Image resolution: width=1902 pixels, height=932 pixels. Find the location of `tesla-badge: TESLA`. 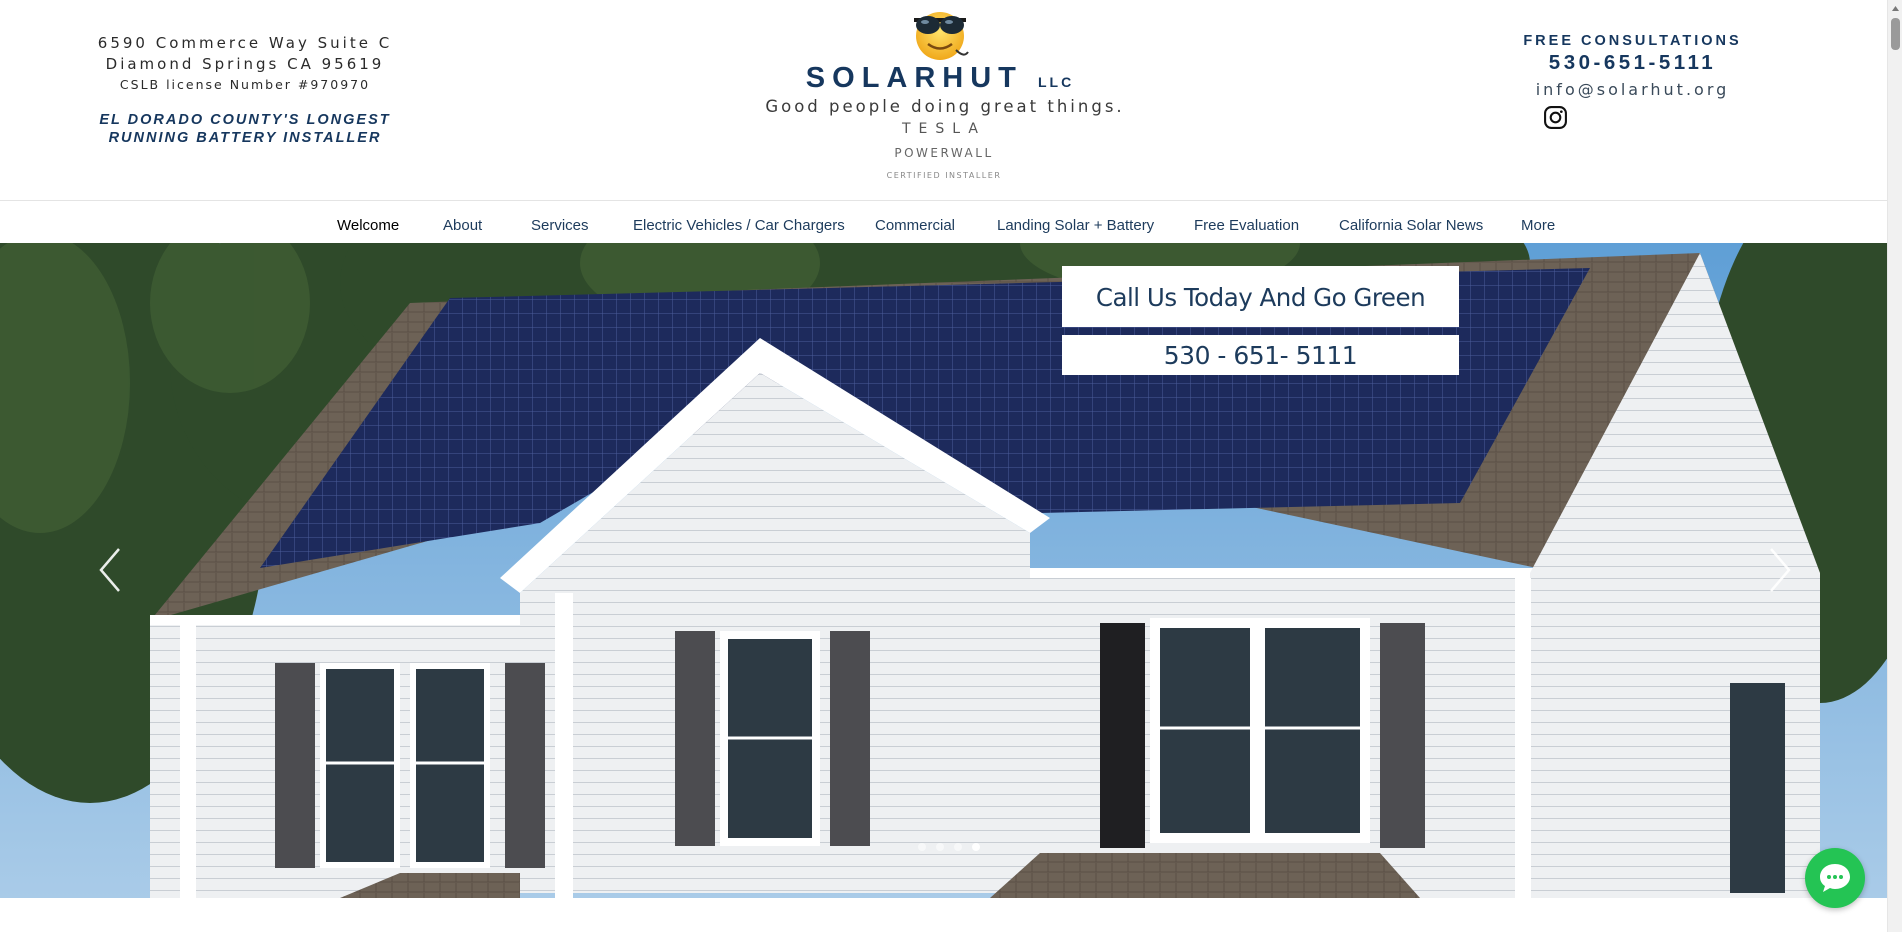

tesla-badge: TESLA is located at coordinates (944, 129).